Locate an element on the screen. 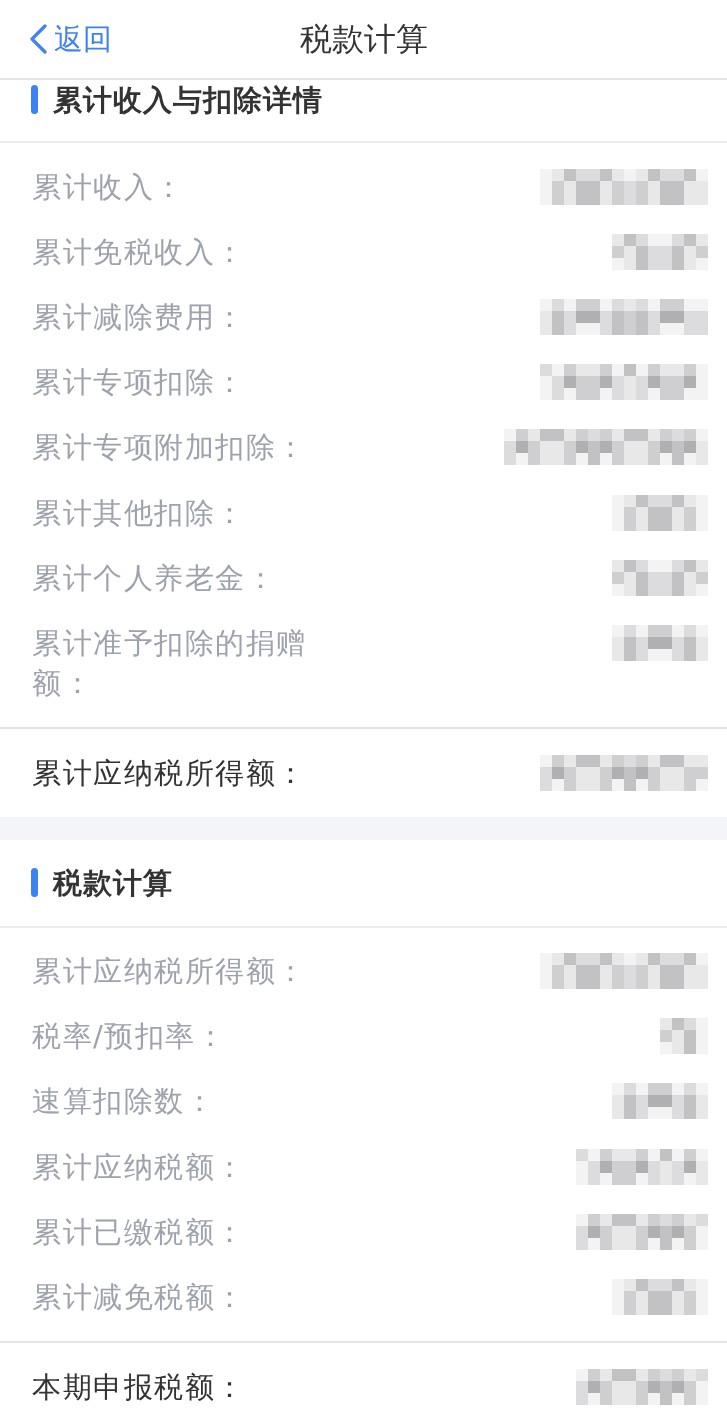 The width and height of the screenshot is (727, 1425). field-label: 累计专项附加扣除： is located at coordinates (169, 448).